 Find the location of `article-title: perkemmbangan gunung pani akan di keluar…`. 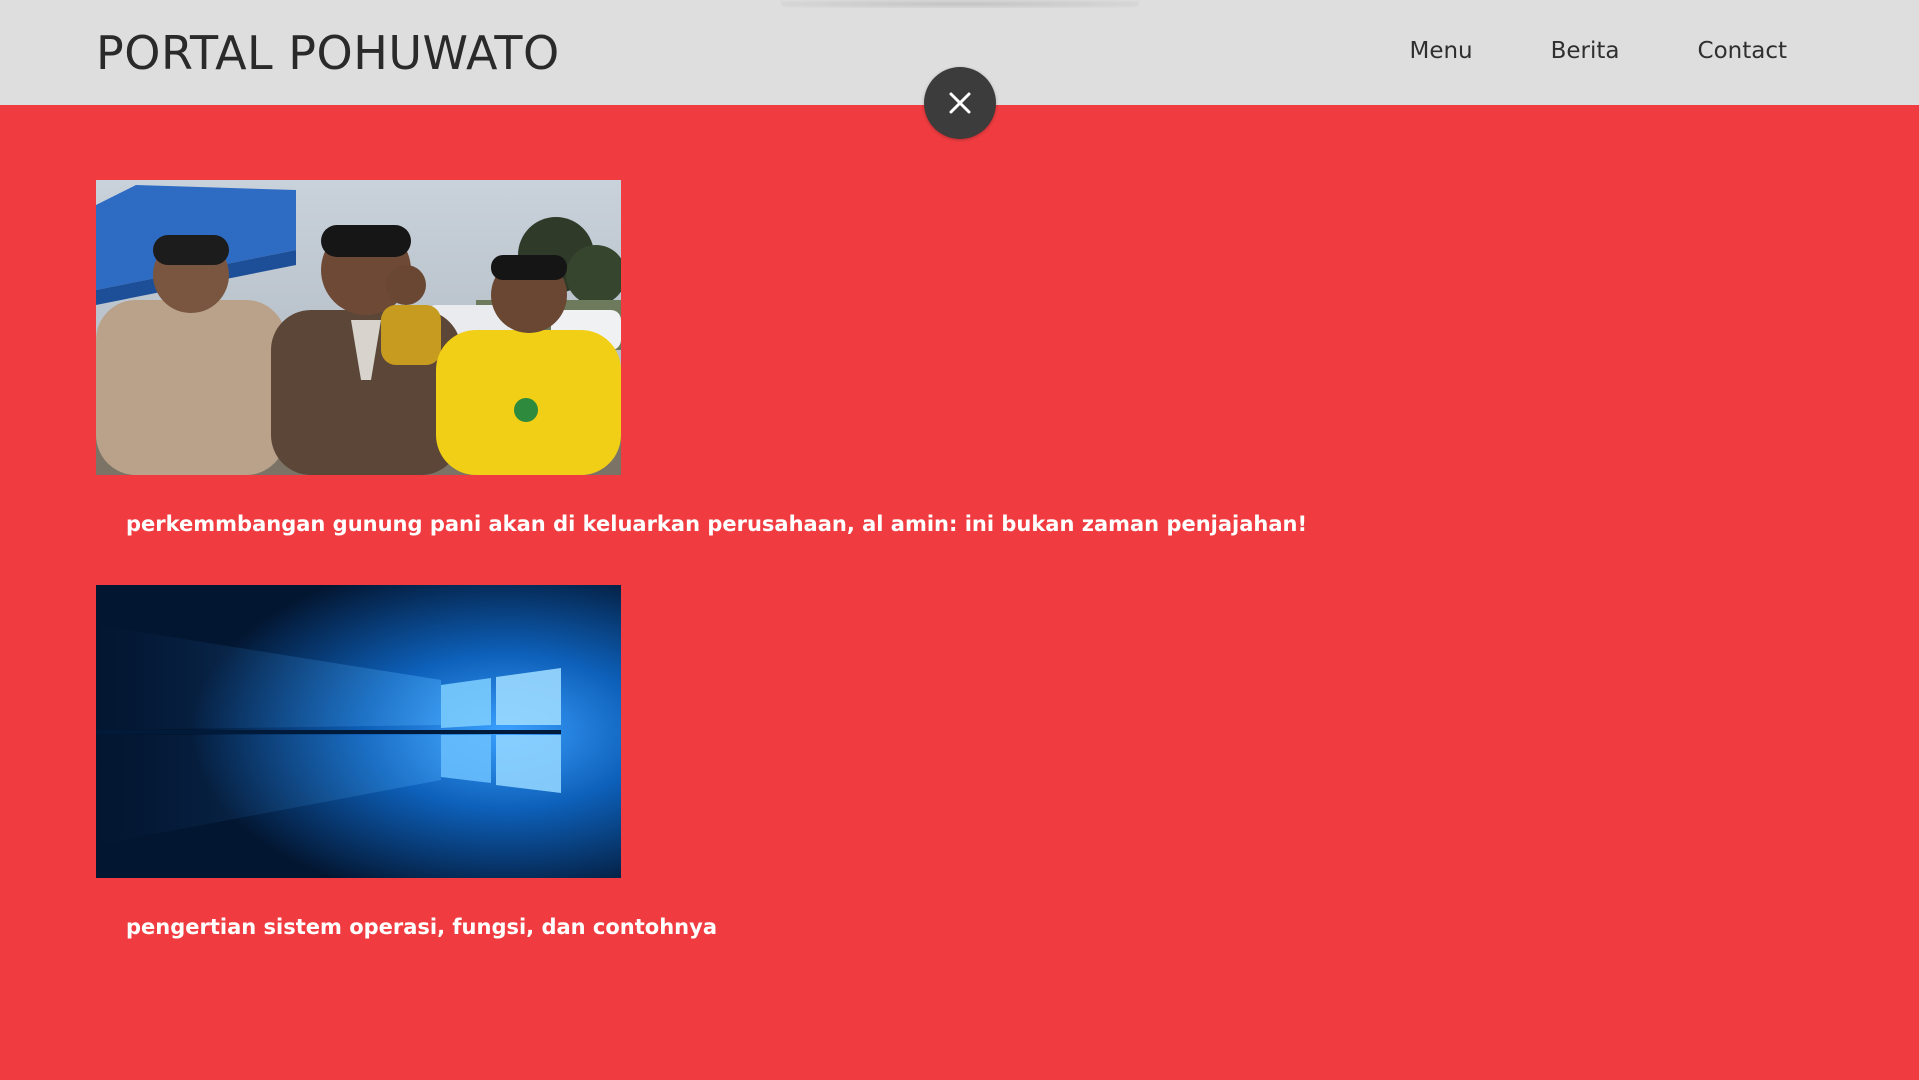

article-title: perkemmbangan gunung pani akan di keluar… is located at coordinates (716, 524).